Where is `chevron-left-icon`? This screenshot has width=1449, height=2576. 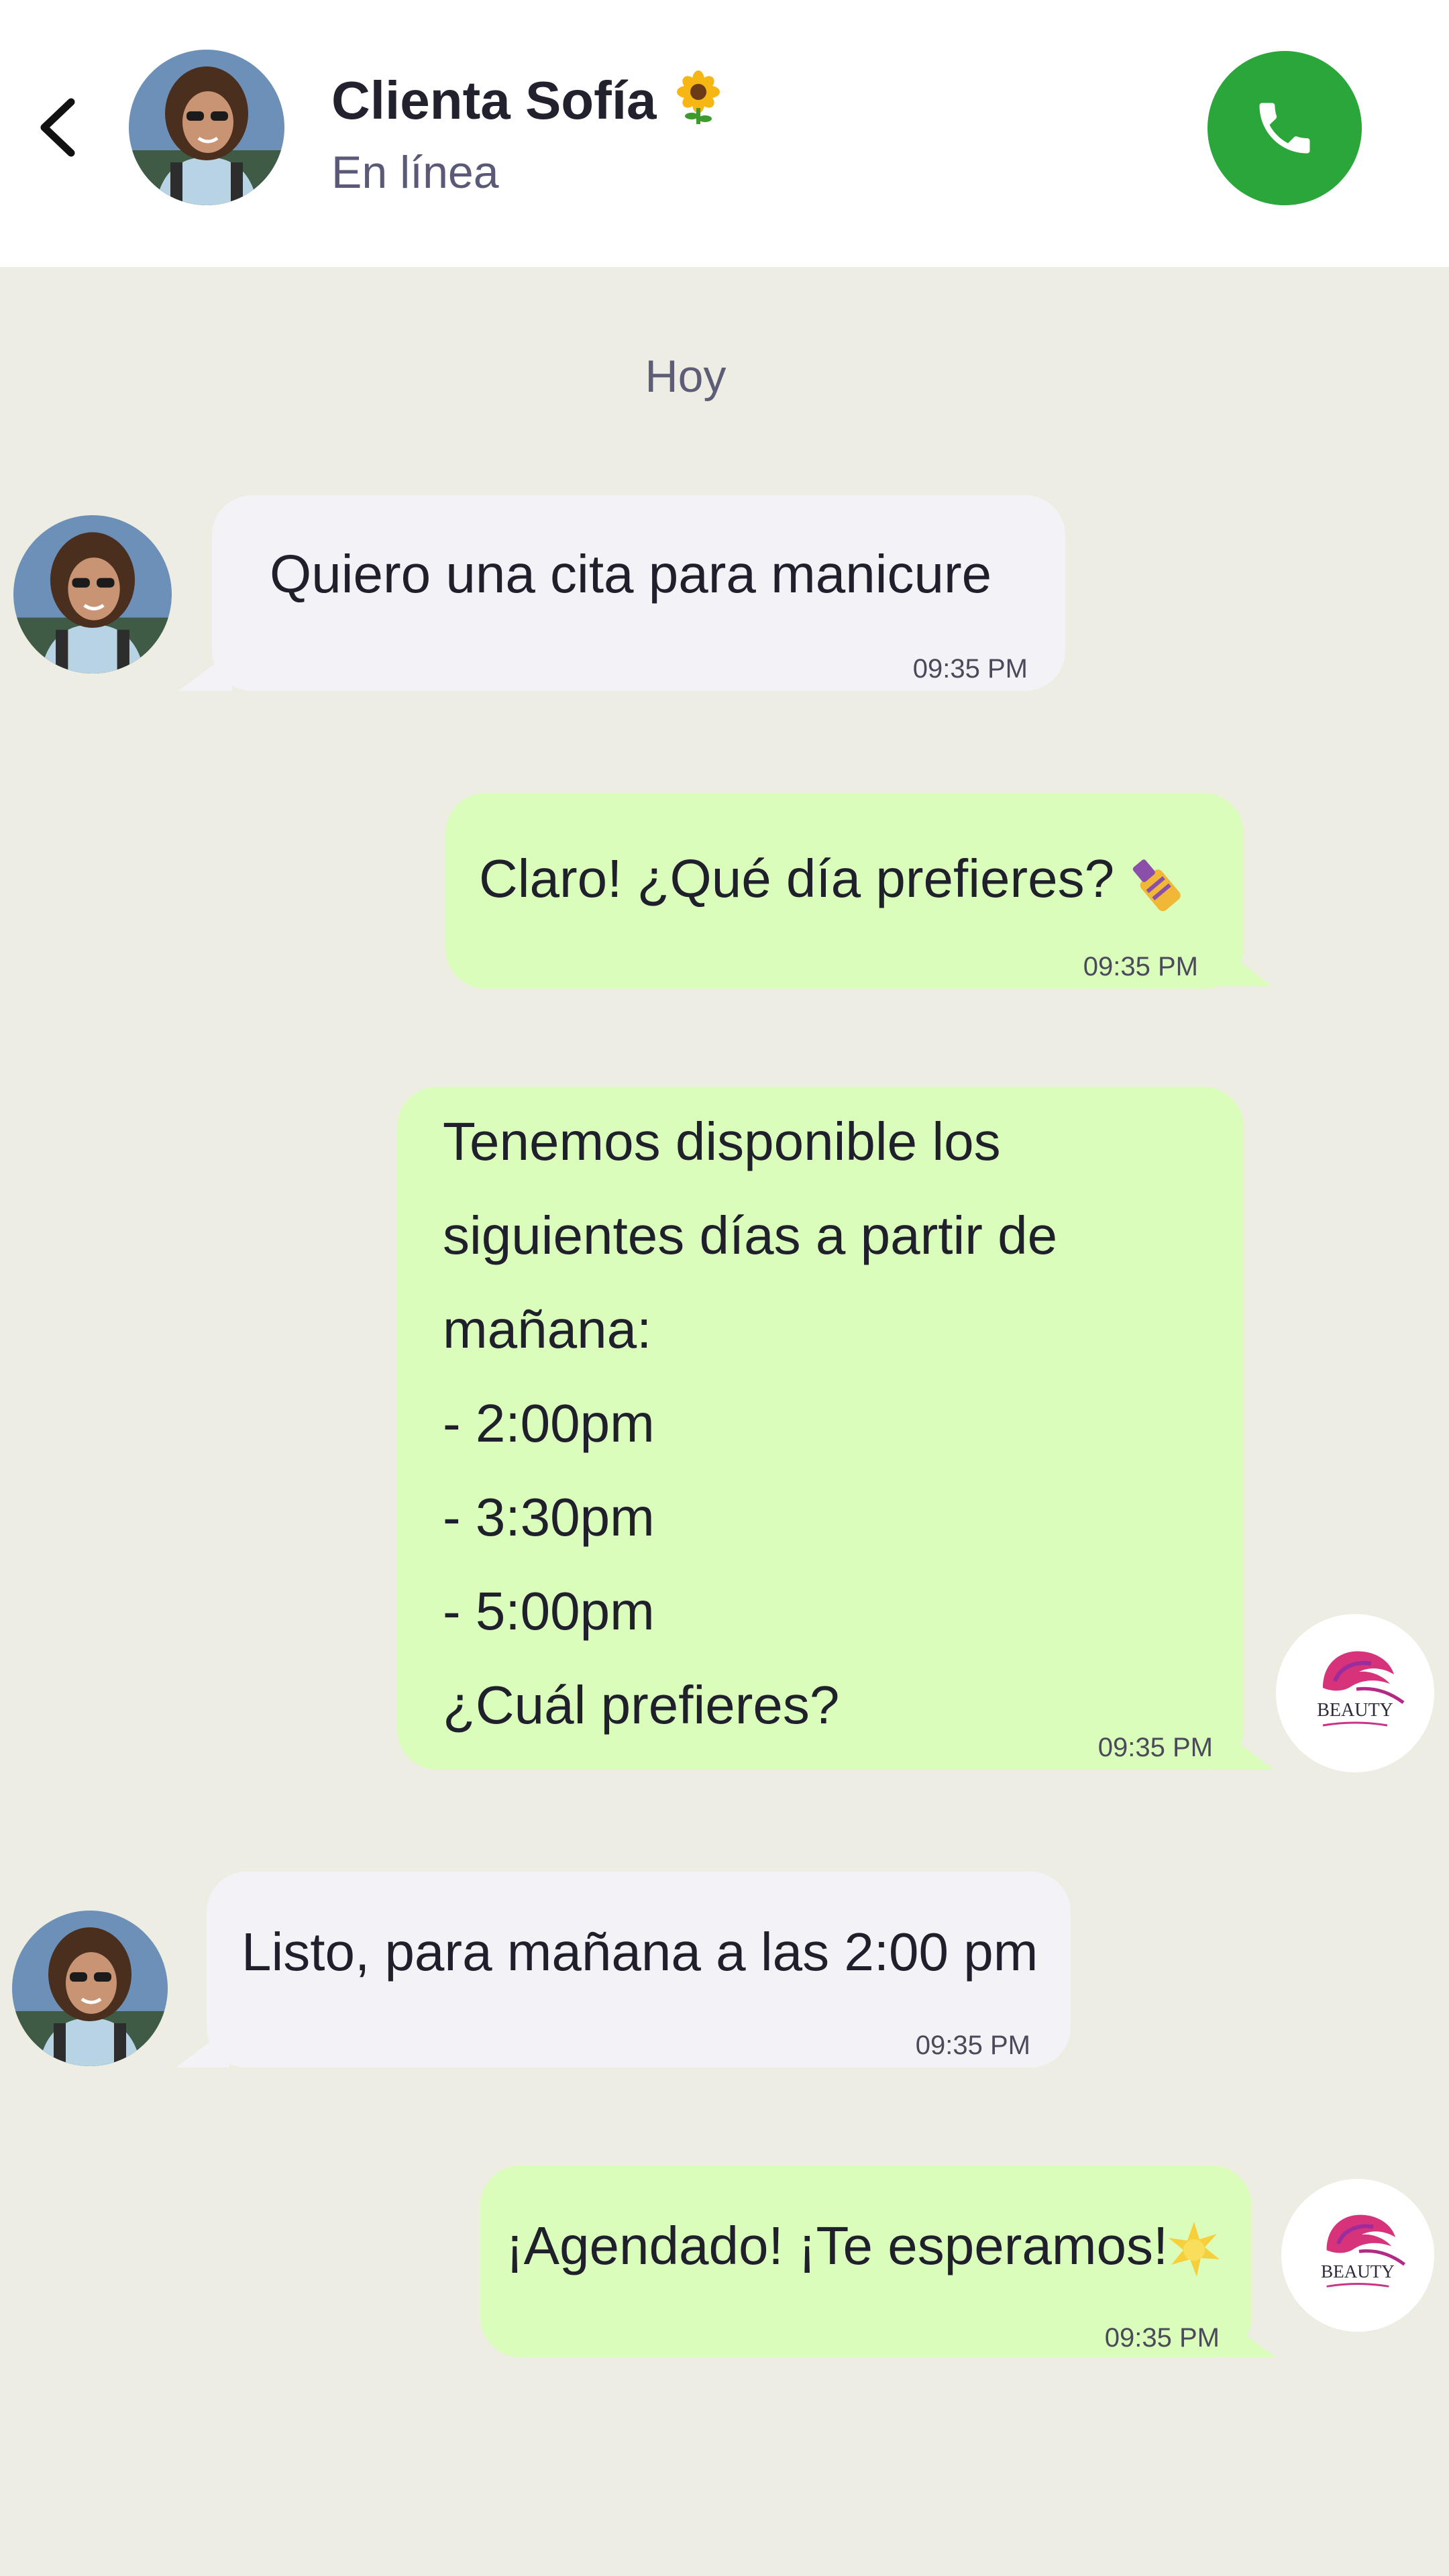
chevron-left-icon is located at coordinates (57, 127).